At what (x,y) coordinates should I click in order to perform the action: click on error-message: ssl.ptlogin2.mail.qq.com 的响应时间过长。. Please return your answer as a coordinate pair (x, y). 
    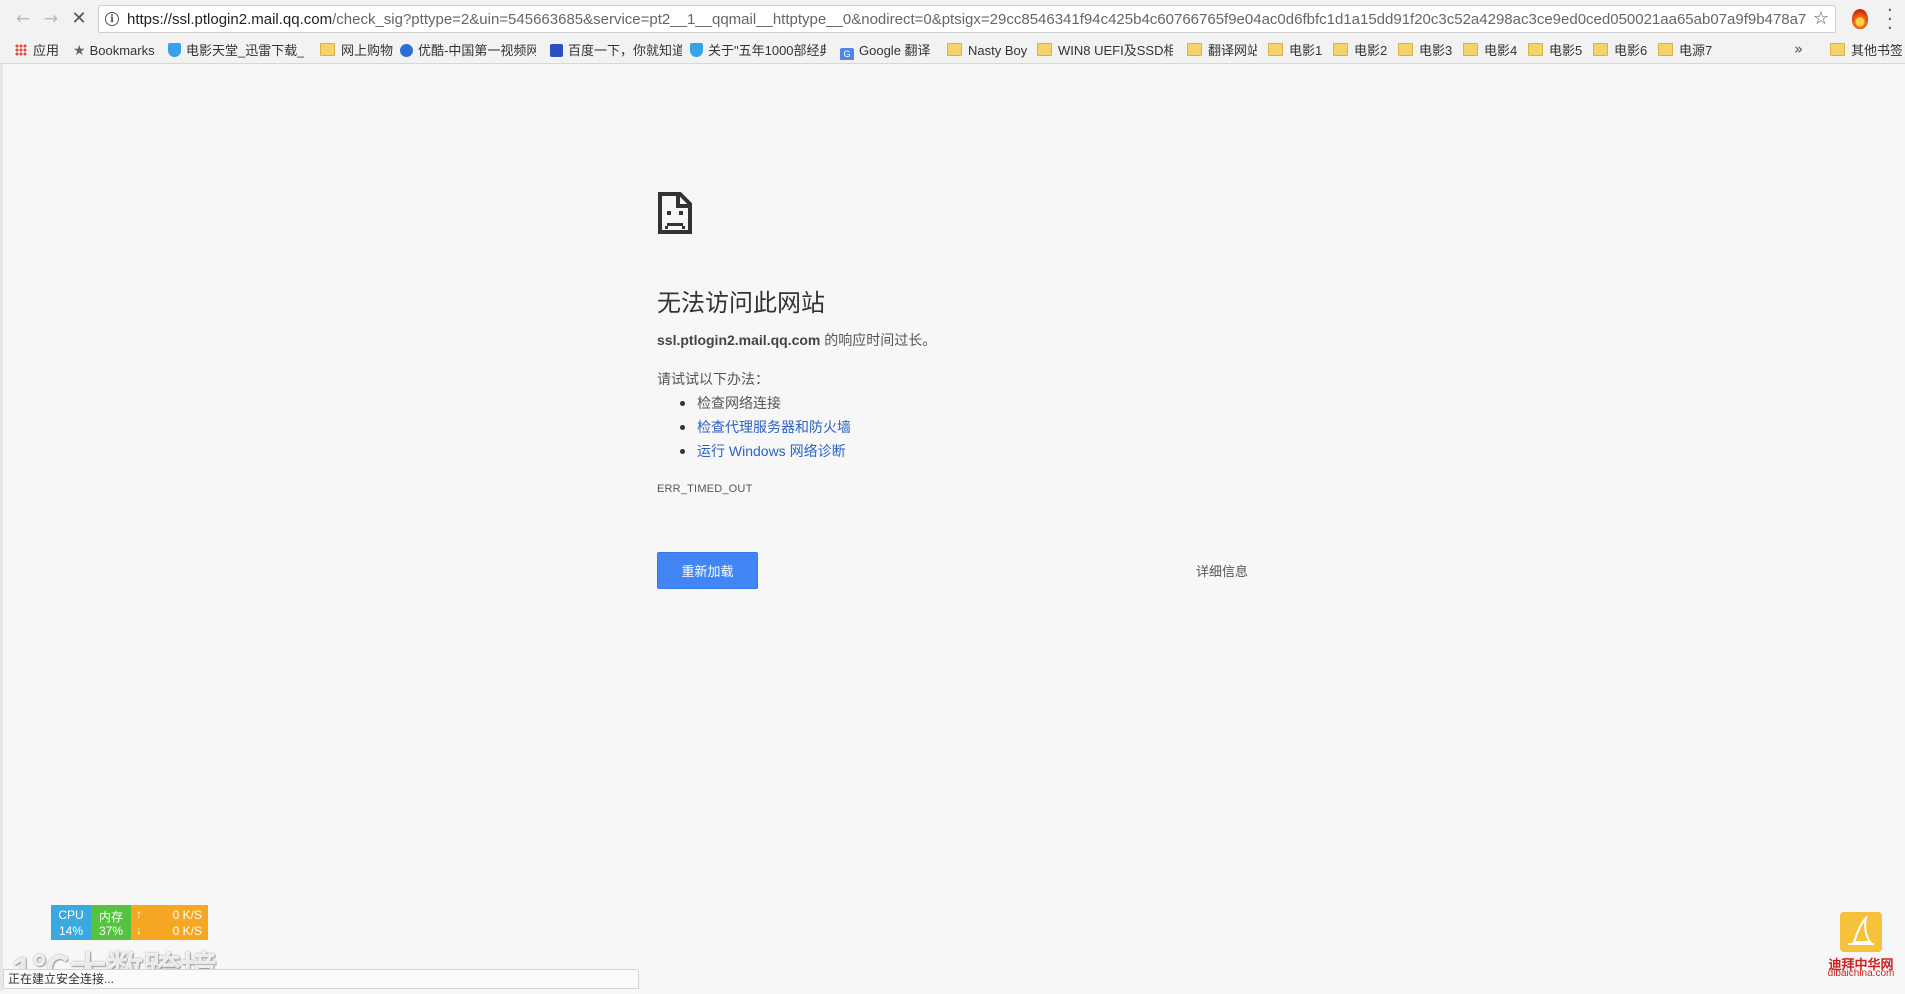
    Looking at the image, I should click on (796, 340).